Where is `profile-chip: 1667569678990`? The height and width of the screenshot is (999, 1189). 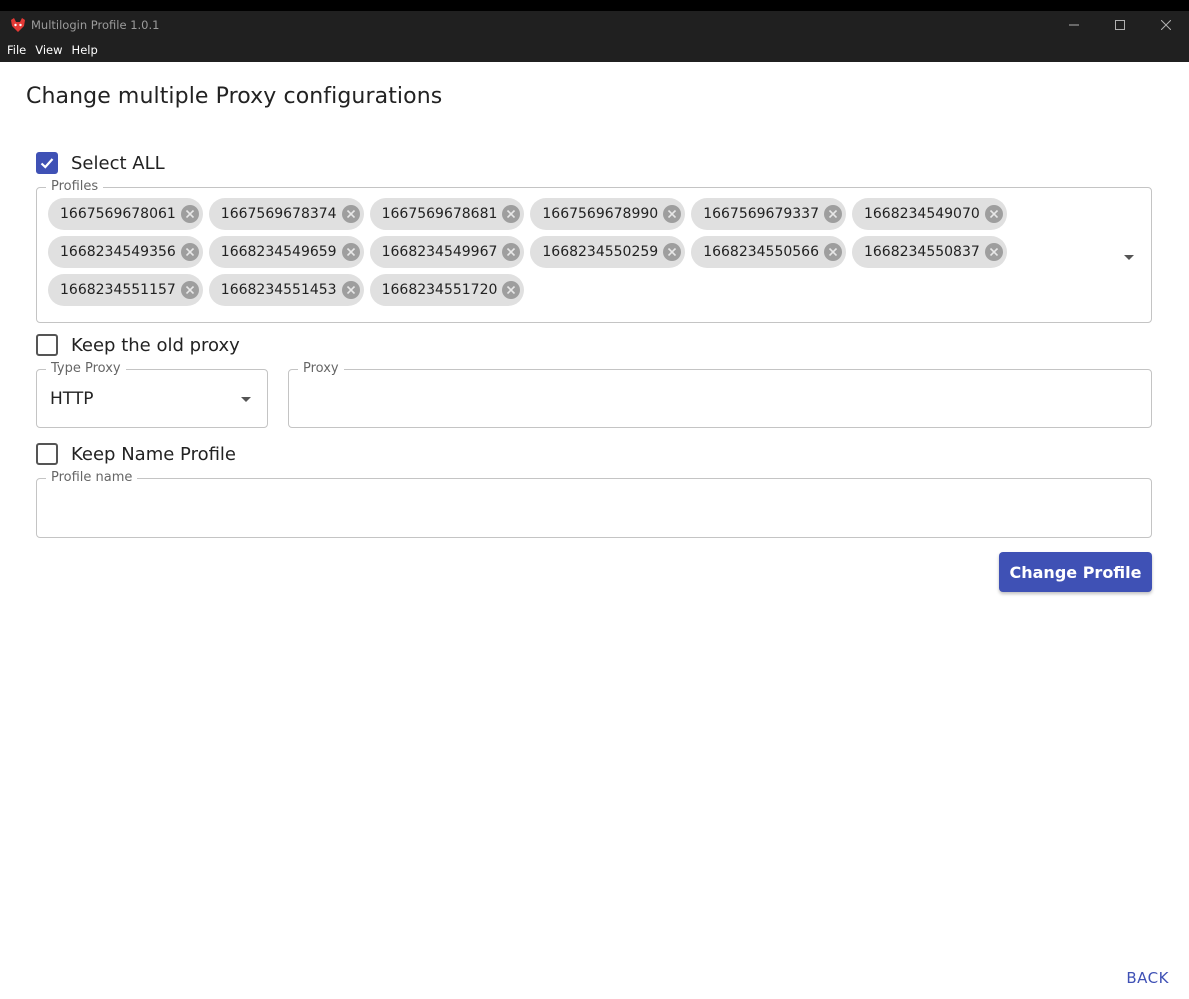 profile-chip: 1667569678990 is located at coordinates (608, 214).